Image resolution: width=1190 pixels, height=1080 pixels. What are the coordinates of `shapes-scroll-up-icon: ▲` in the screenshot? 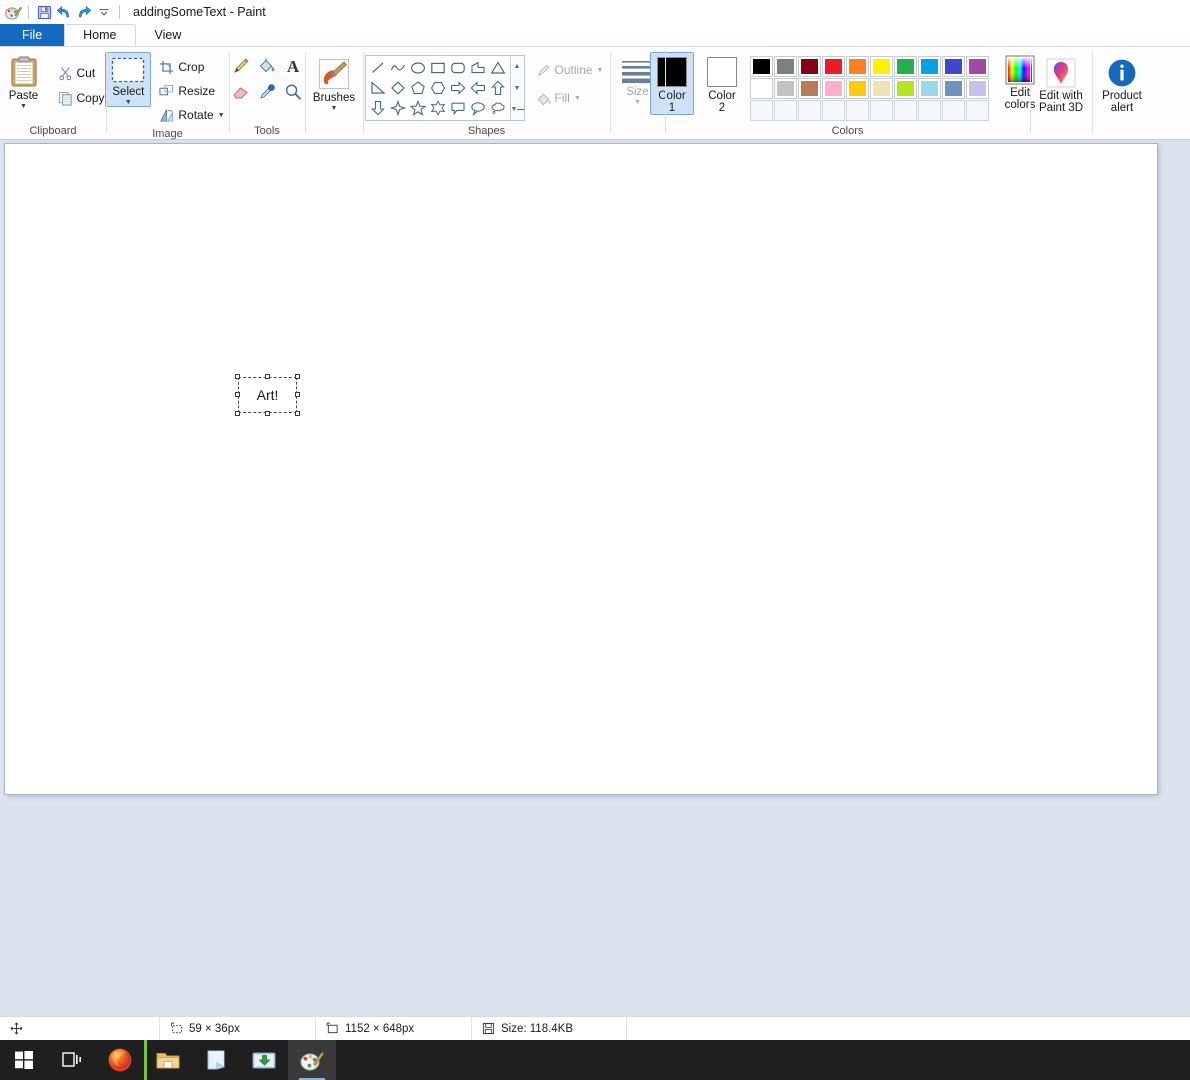 It's located at (517, 66).